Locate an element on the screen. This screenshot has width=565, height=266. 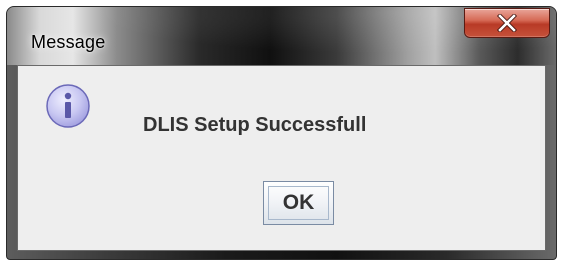
message-text: DLIS Setup Successfull is located at coordinates (255, 125).